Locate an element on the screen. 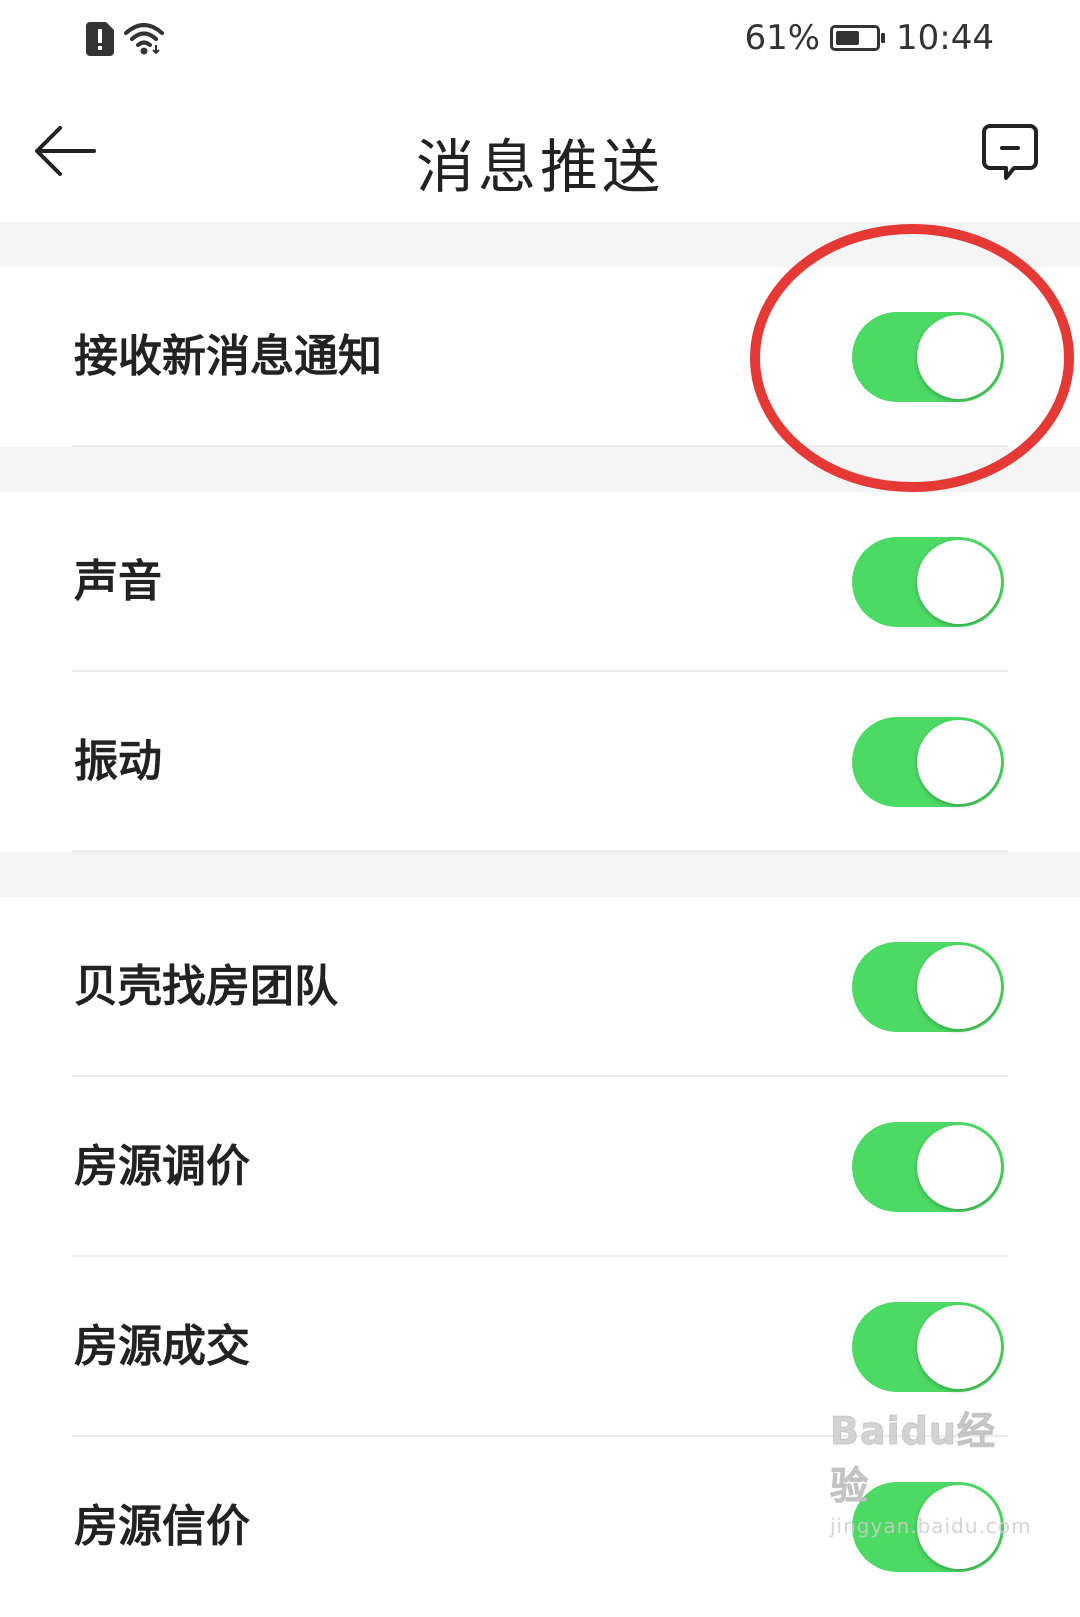 The width and height of the screenshot is (1080, 1617). setting-label: 房源调价 is located at coordinates (162, 1166).